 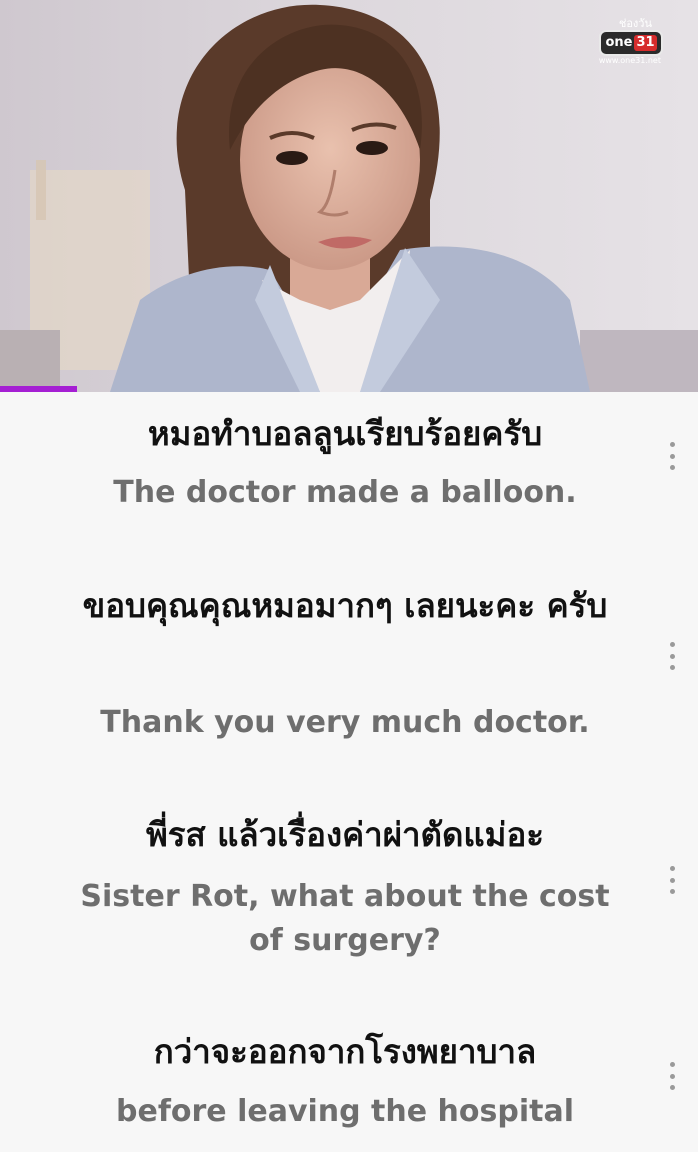 What do you see at coordinates (345, 1111) in the screenshot?
I see `subtitle-english: before leaving the hospital` at bounding box center [345, 1111].